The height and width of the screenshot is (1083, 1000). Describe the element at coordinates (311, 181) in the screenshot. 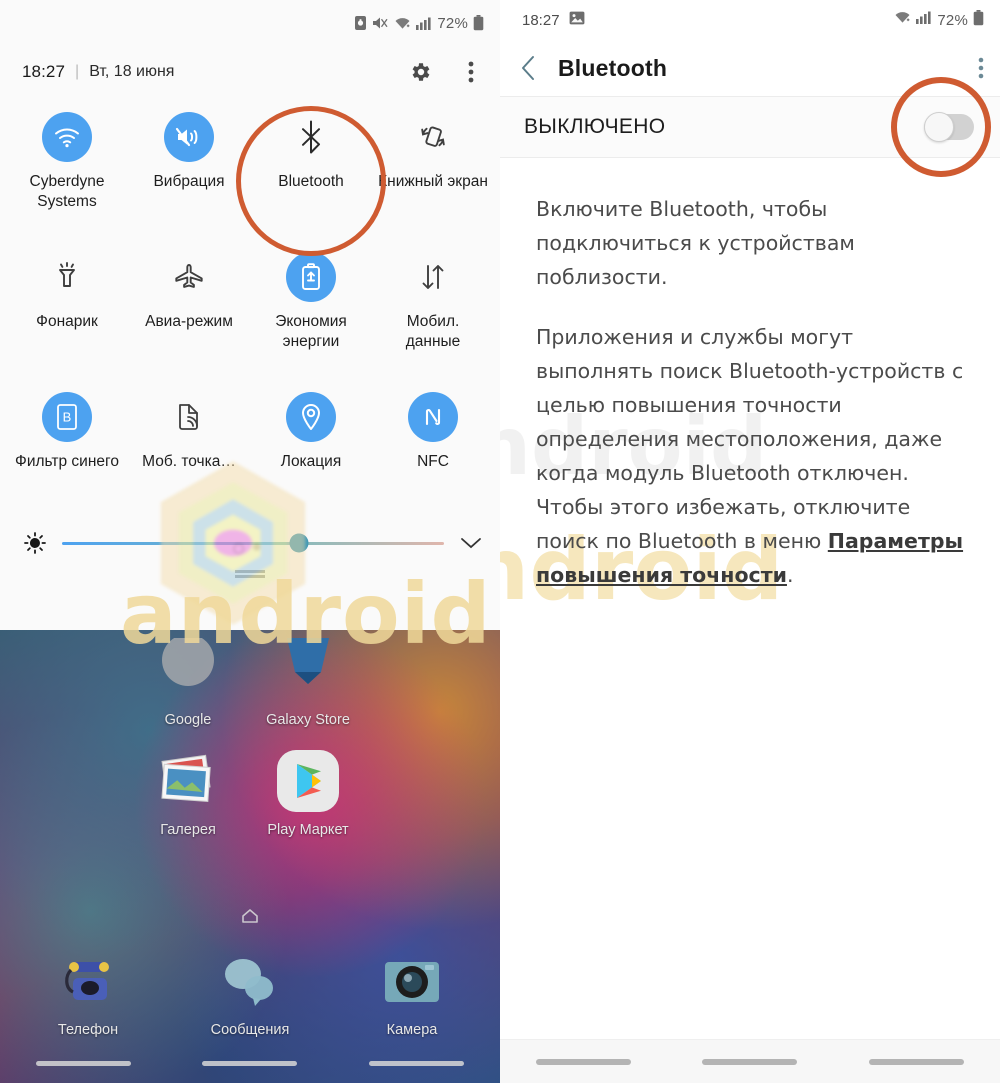

I see `tile-label: Bluetooth` at that location.